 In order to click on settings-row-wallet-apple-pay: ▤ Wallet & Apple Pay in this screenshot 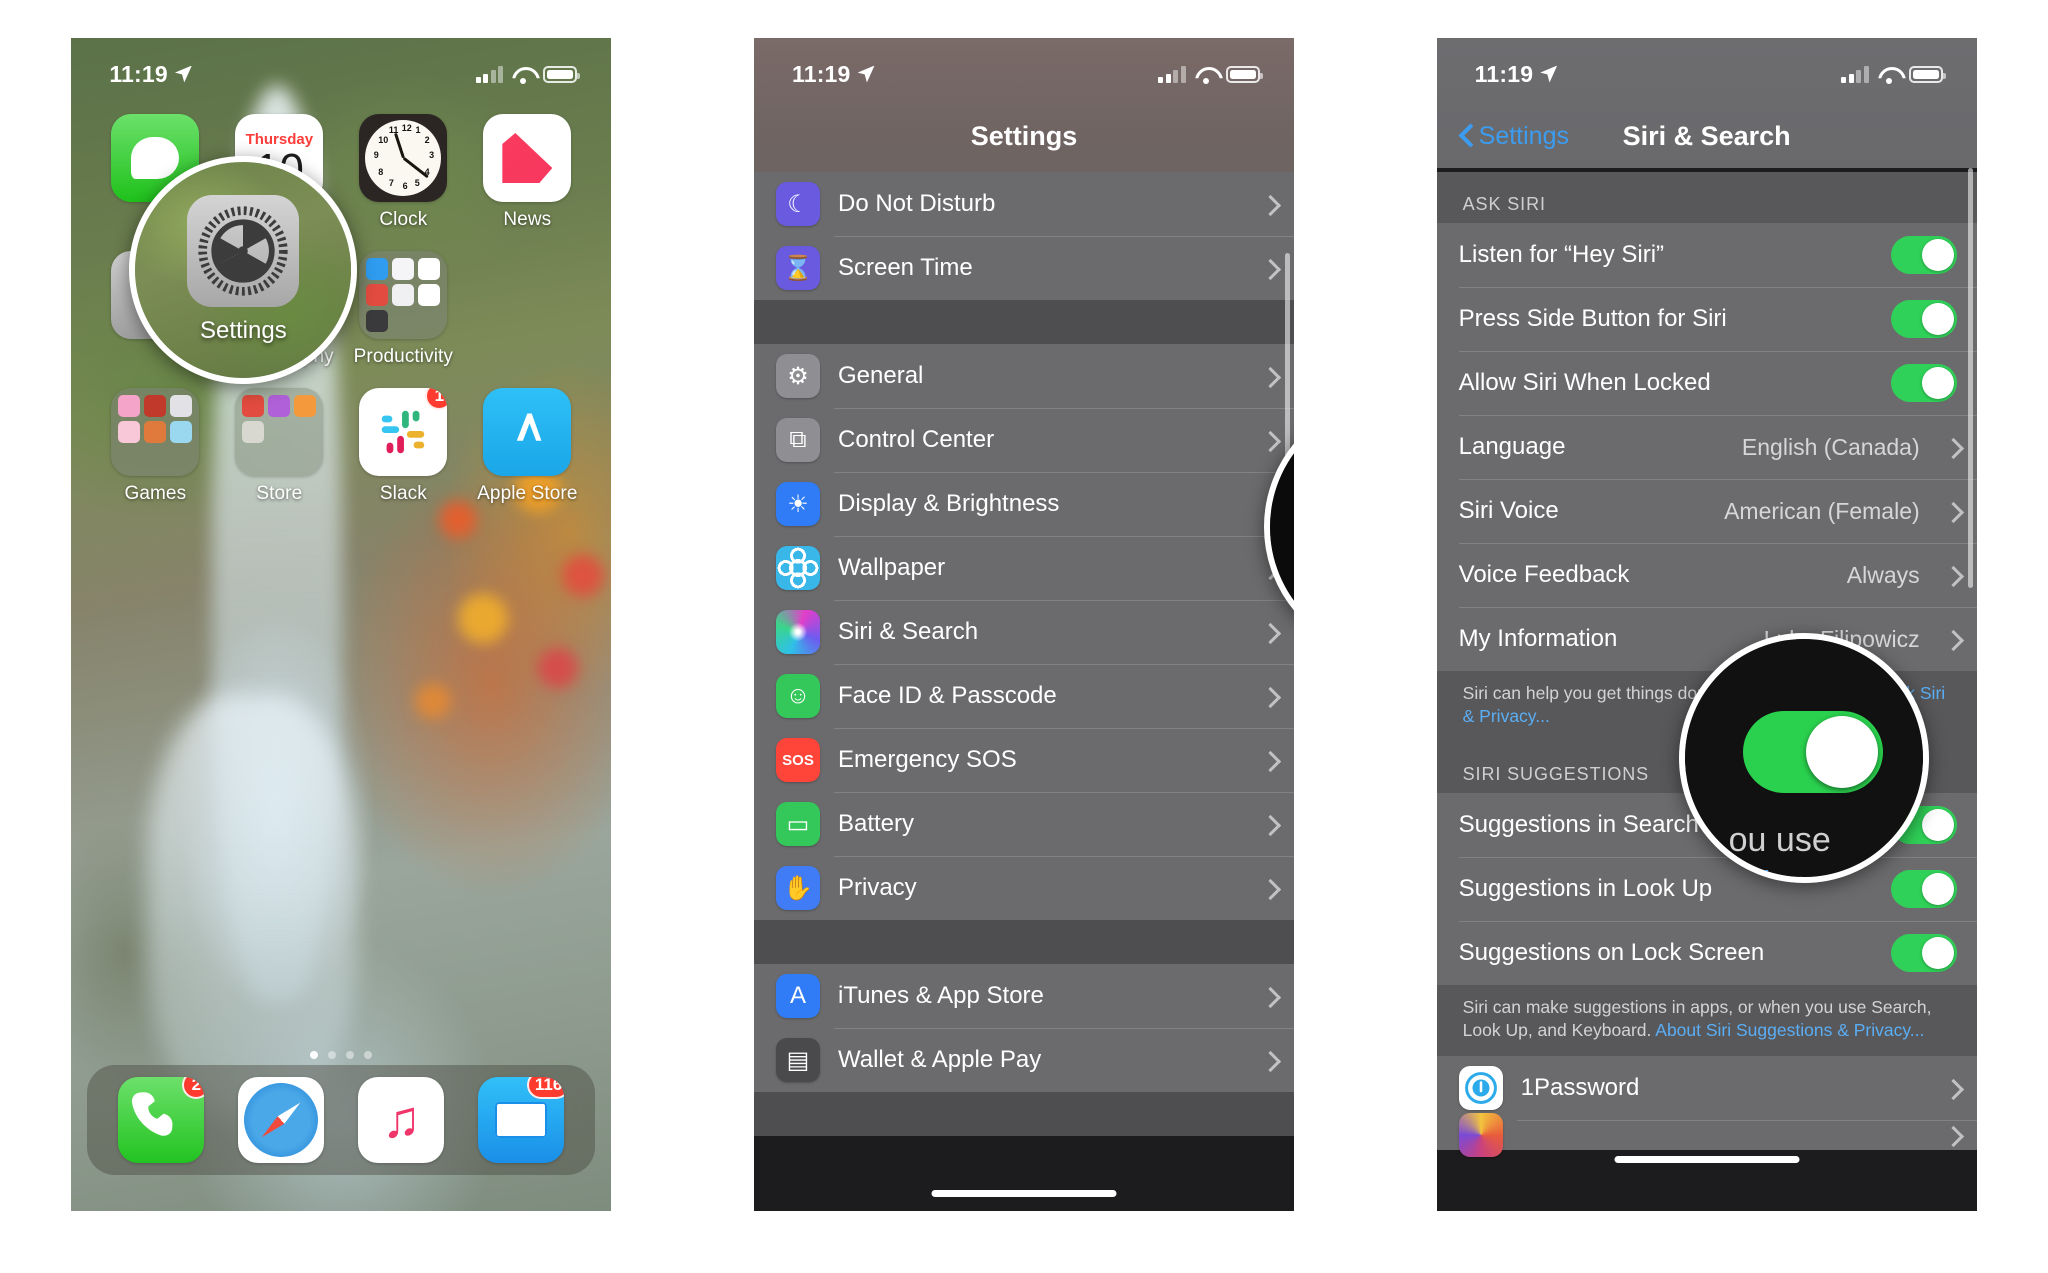, I will do `click(1023, 1060)`.